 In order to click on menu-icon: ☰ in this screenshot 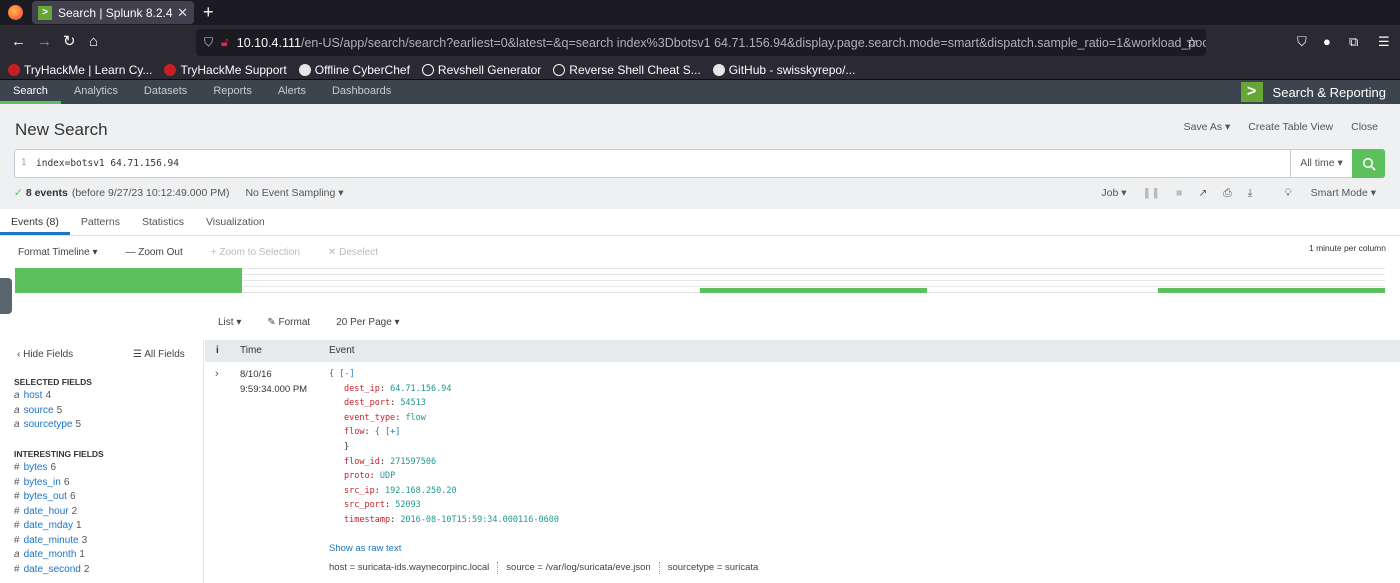, I will do `click(1384, 42)`.